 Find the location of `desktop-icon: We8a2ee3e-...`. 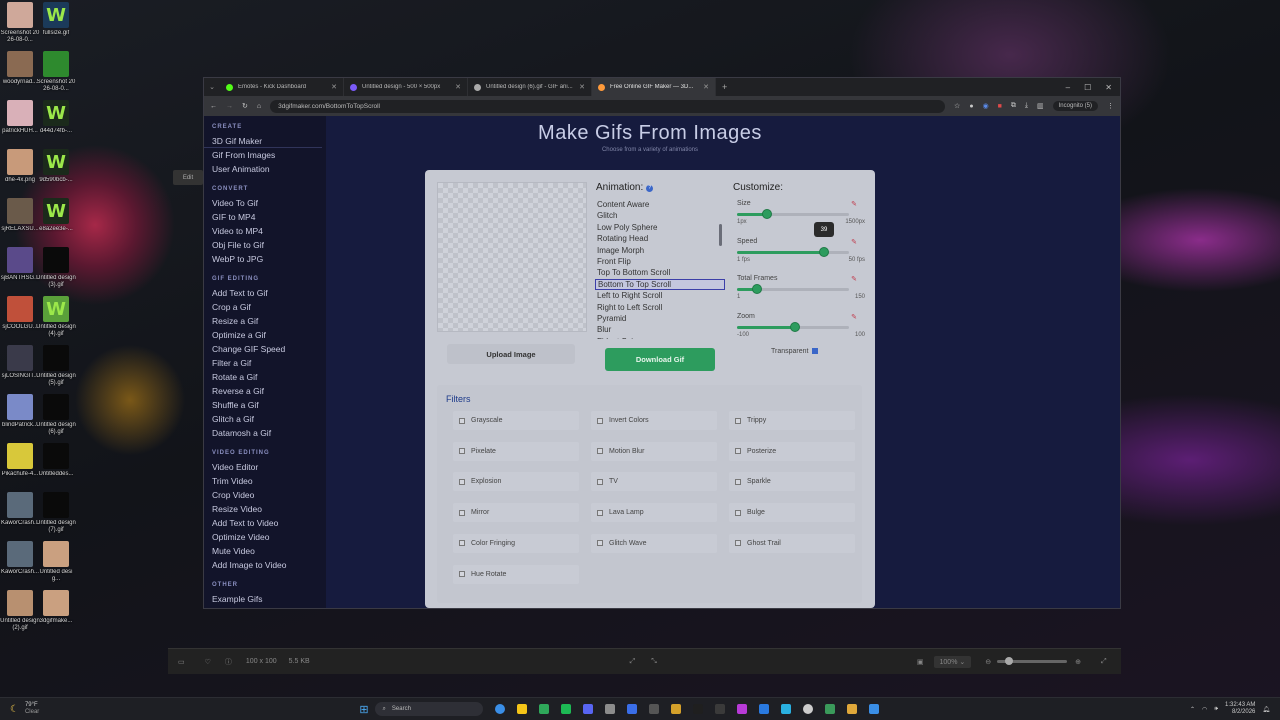

desktop-icon: We8a2ee3e-... is located at coordinates (56, 219).